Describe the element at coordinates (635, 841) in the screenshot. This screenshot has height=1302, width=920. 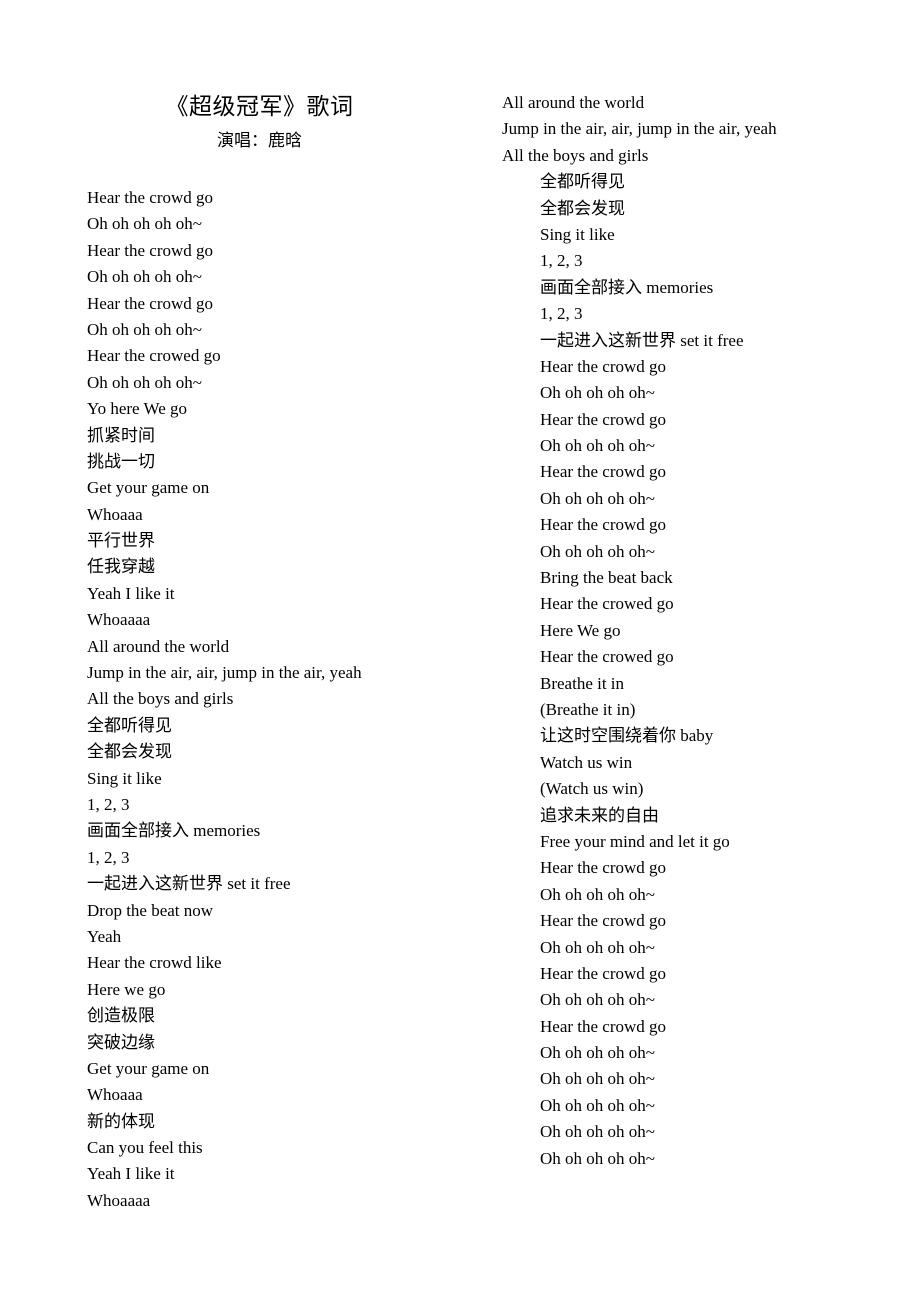
I see `lyric-line: Free your mind and let it go` at that location.